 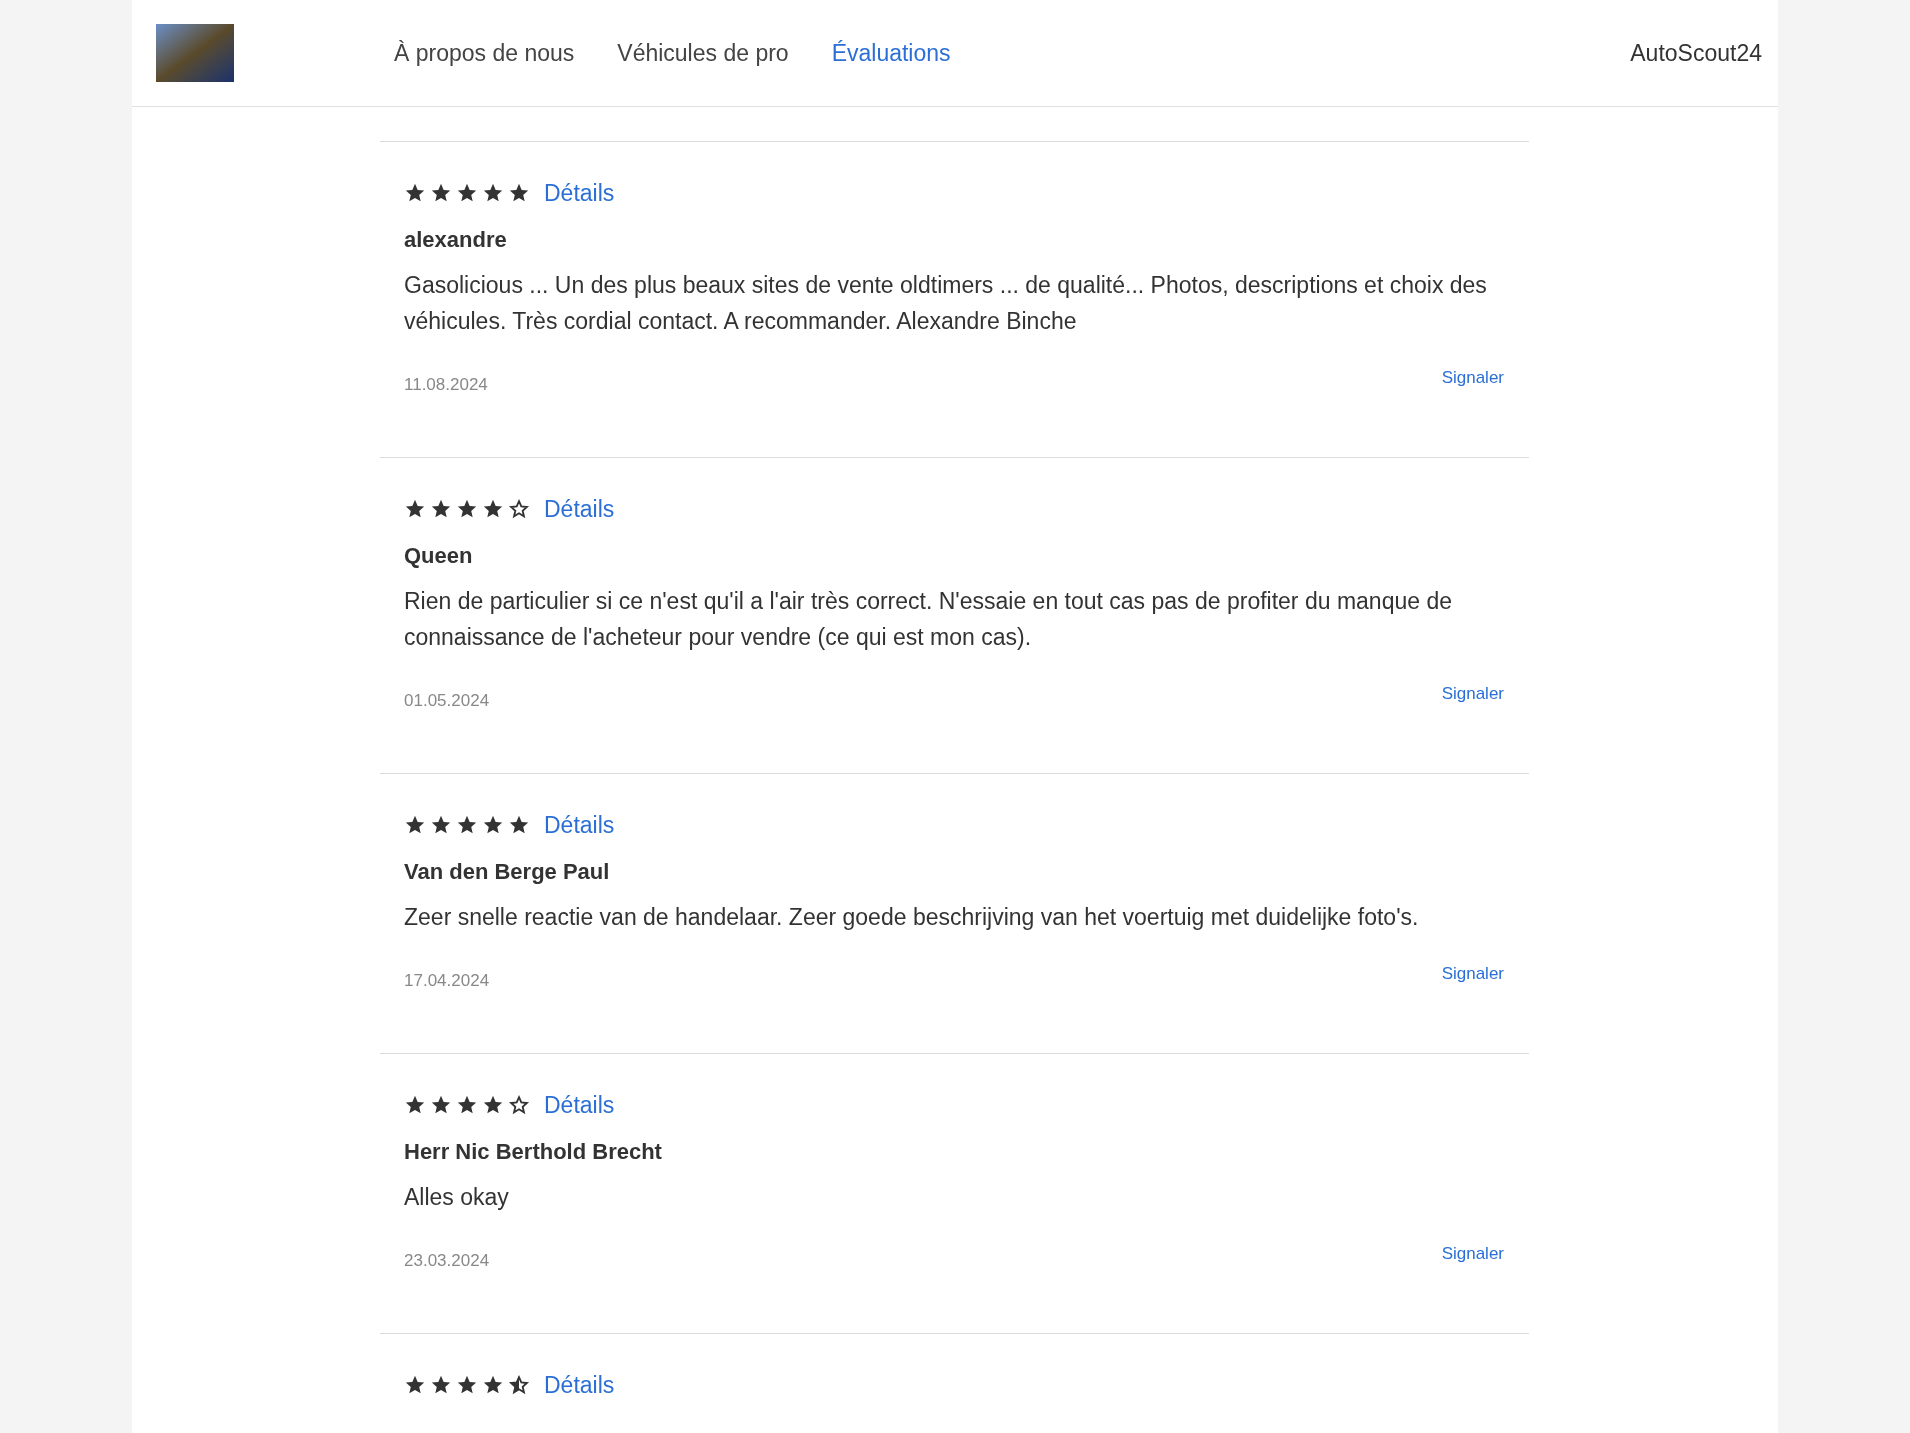 I want to click on review-text: Zeer snelle reactie van de handelaar. Zeer goede beschrijving van het voertuig met duidelijke foto's., so click(x=912, y=917).